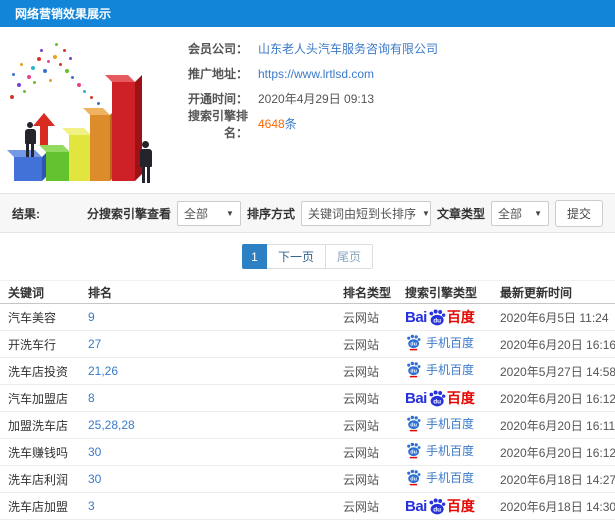 The height and width of the screenshot is (520, 615). I want to click on table-row: 汽车加盟店 8 云网站 Bai du 百度 2020年6月20日 16:12, so click(307, 398).